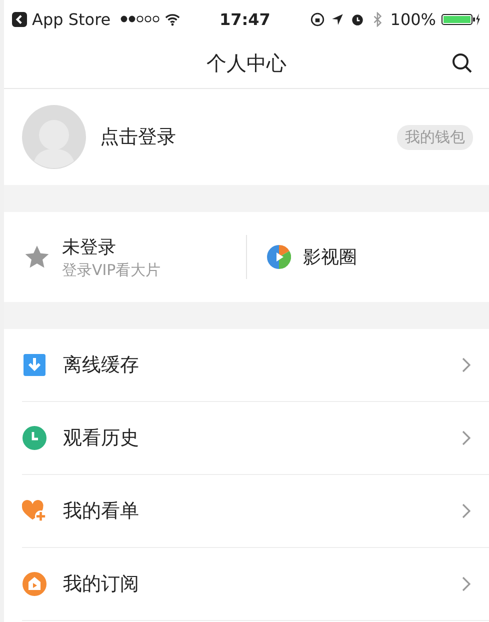 The height and width of the screenshot is (622, 489). I want to click on battery-icon, so click(461, 19).